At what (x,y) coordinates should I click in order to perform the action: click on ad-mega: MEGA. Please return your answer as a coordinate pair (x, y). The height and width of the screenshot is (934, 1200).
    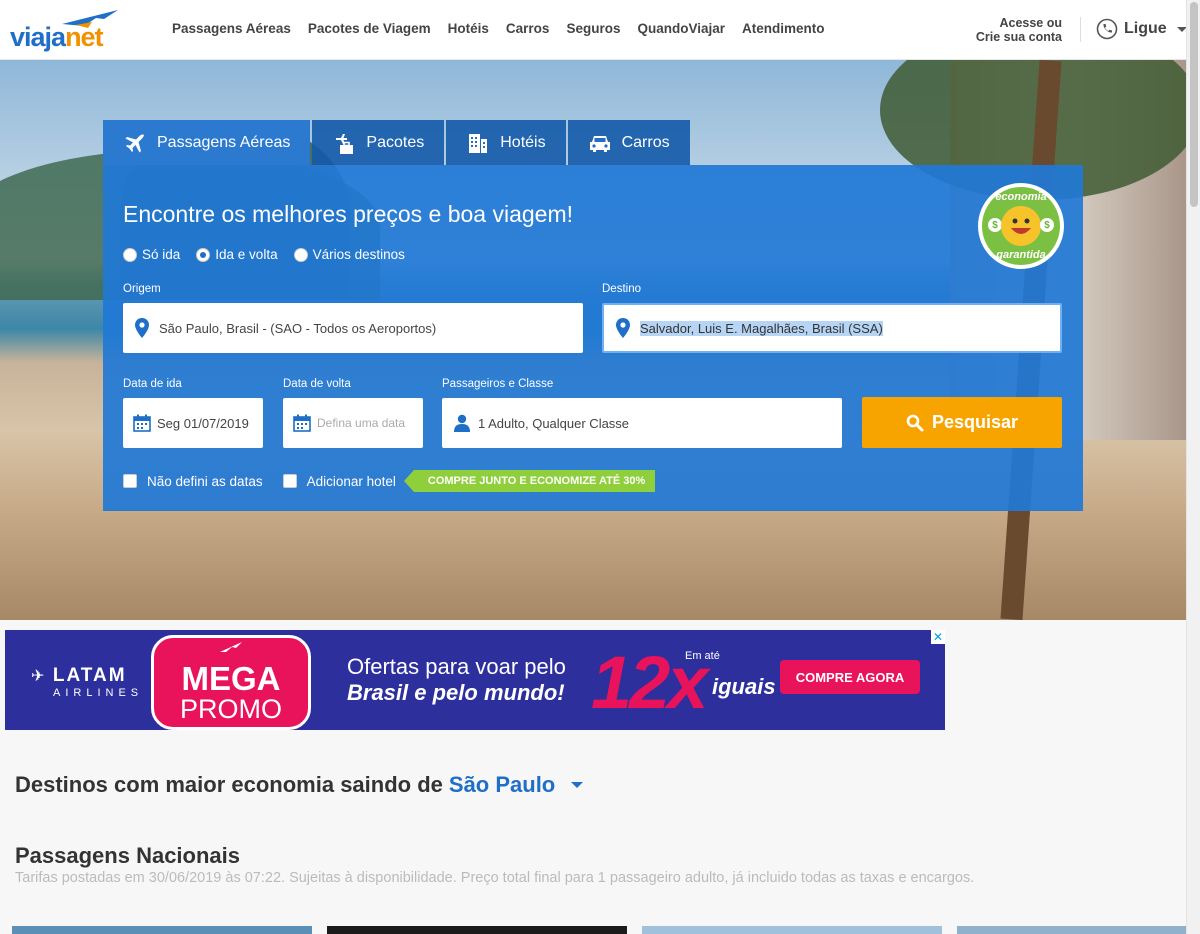
    Looking at the image, I should click on (231, 678).